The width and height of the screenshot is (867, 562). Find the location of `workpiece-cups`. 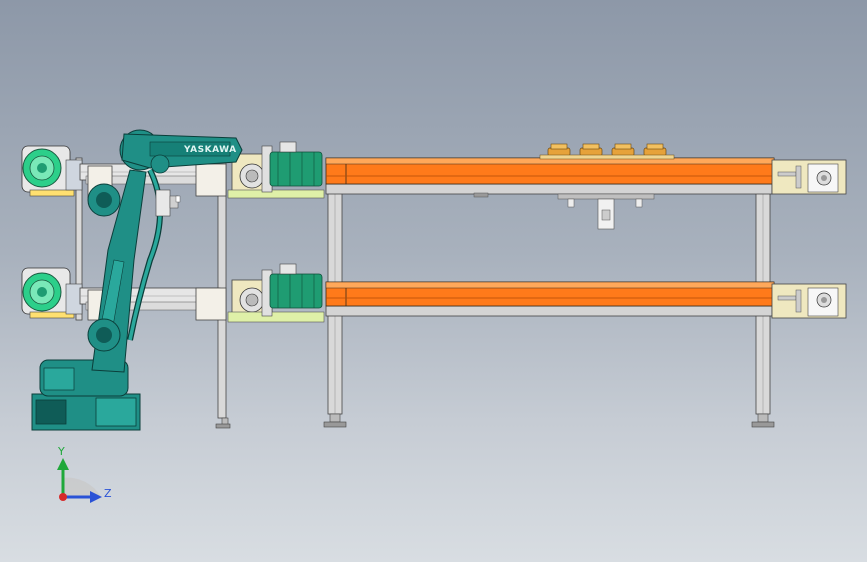

workpiece-cups is located at coordinates (607, 151).